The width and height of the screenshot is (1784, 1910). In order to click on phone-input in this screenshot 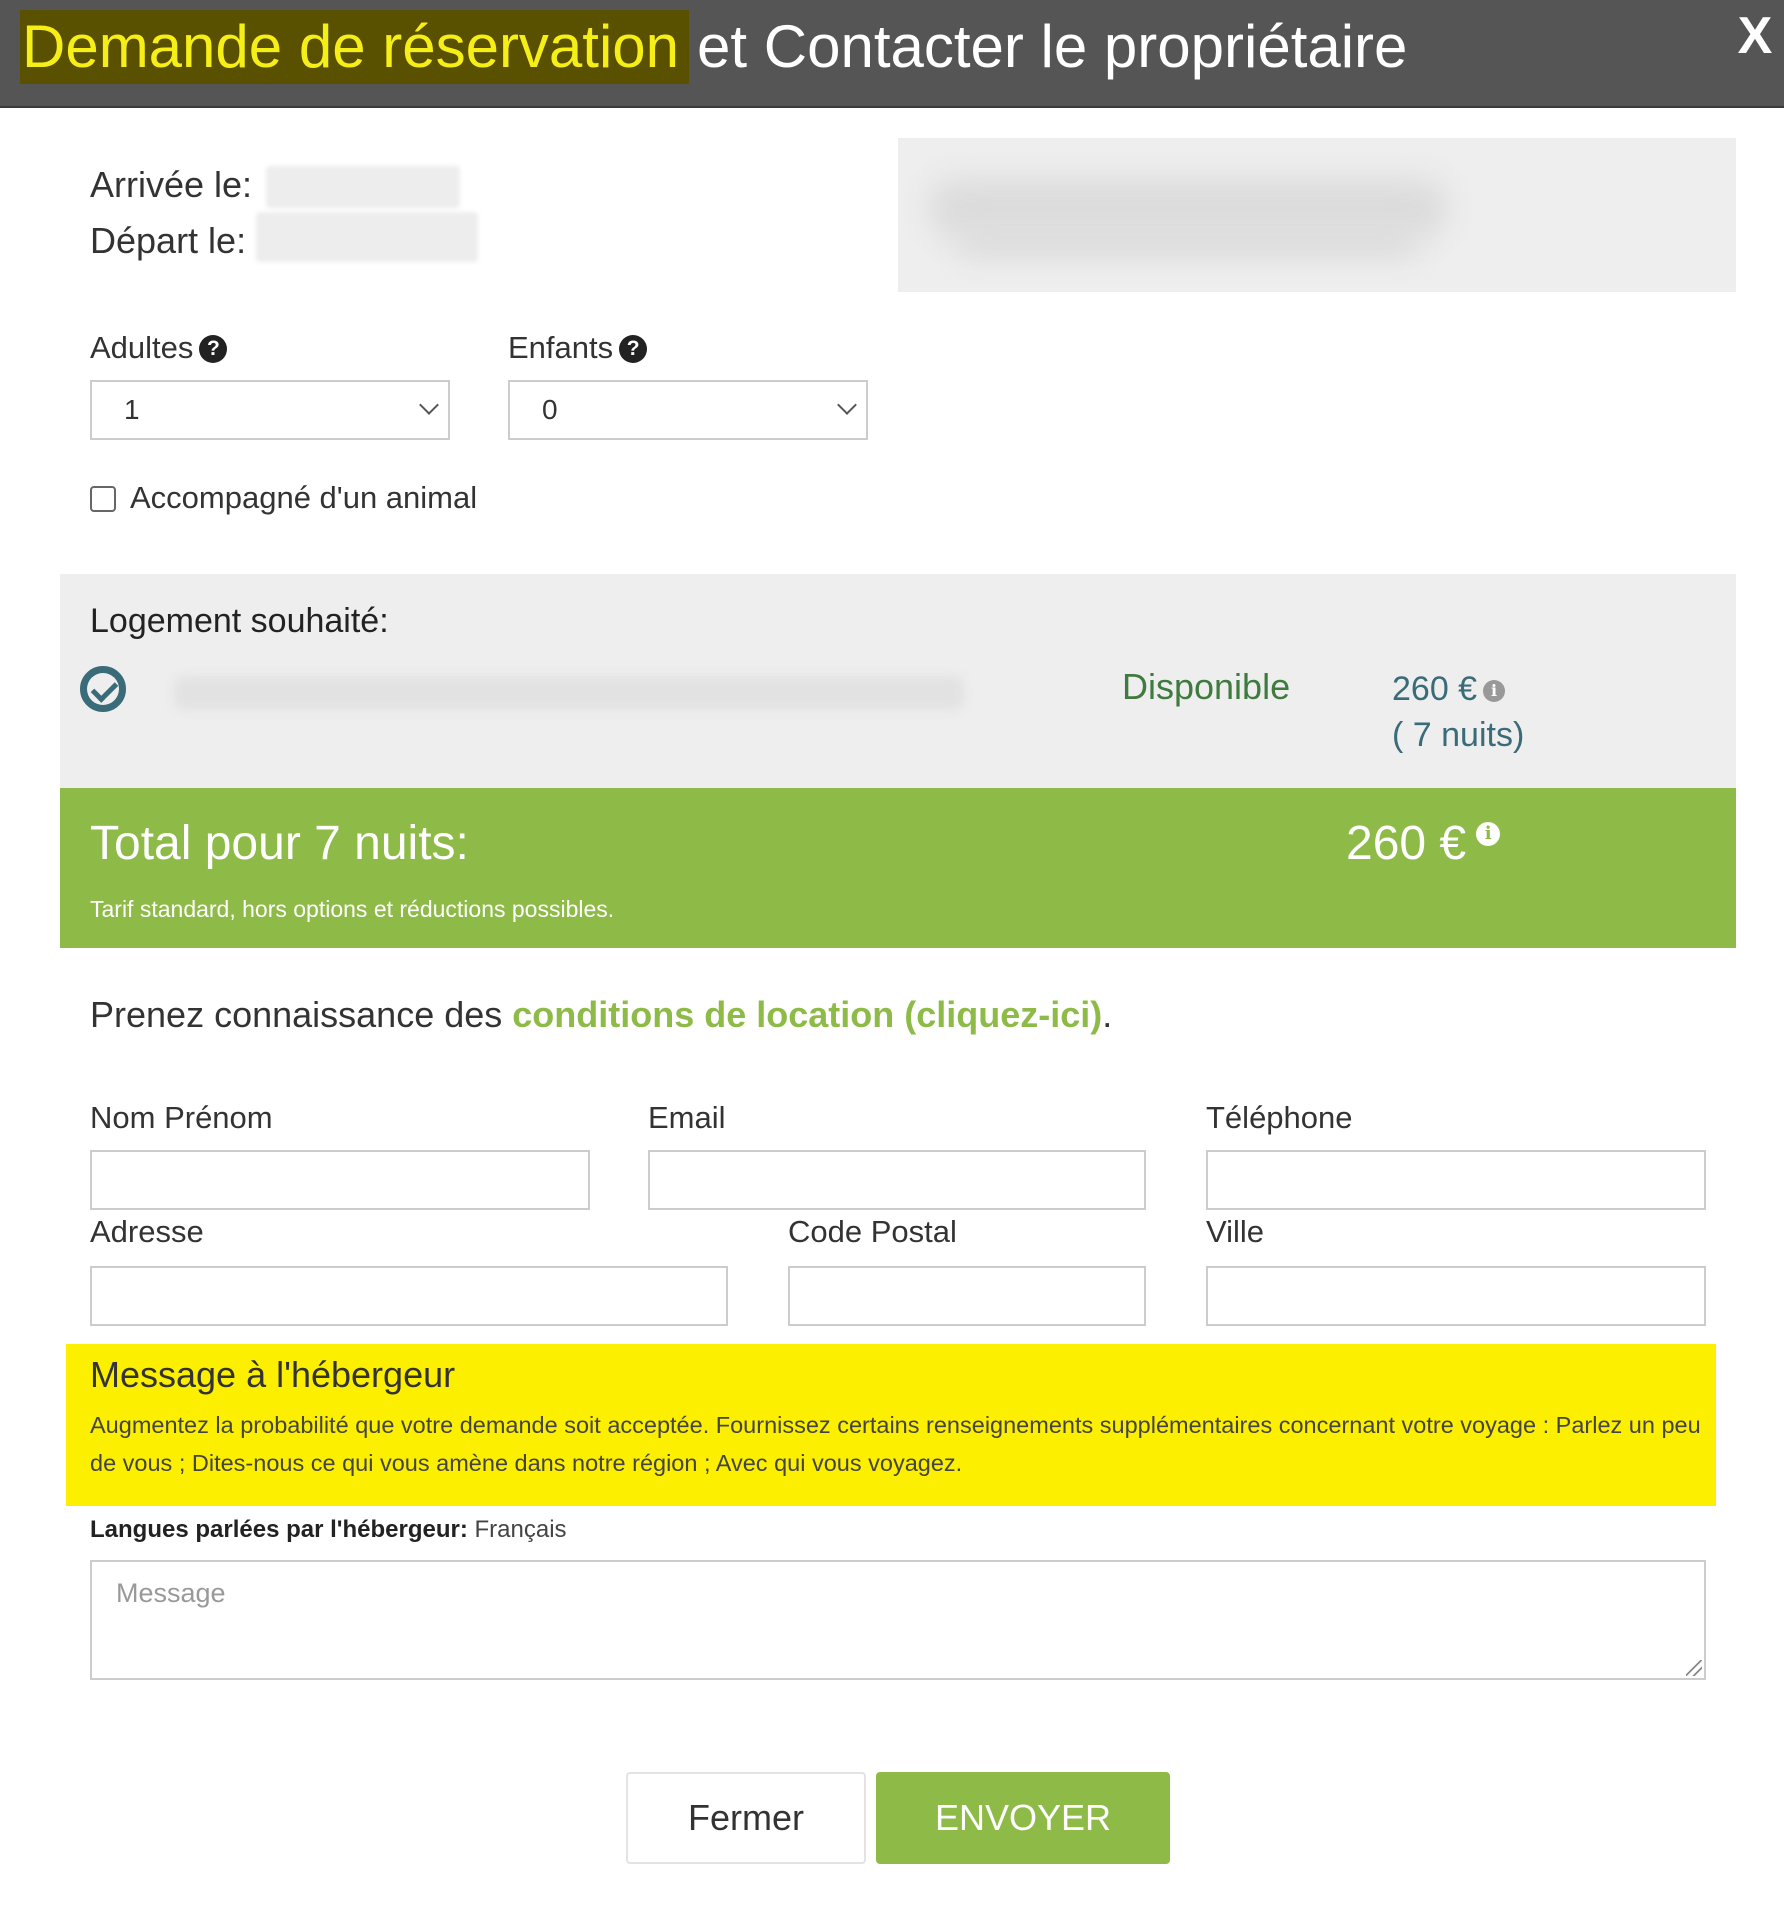, I will do `click(1456, 1180)`.